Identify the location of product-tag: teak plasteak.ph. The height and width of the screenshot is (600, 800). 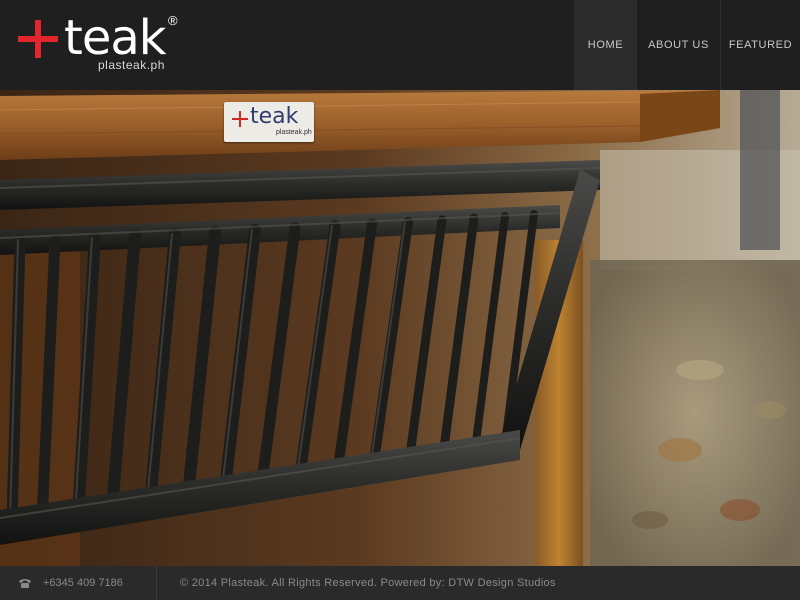
(269, 122).